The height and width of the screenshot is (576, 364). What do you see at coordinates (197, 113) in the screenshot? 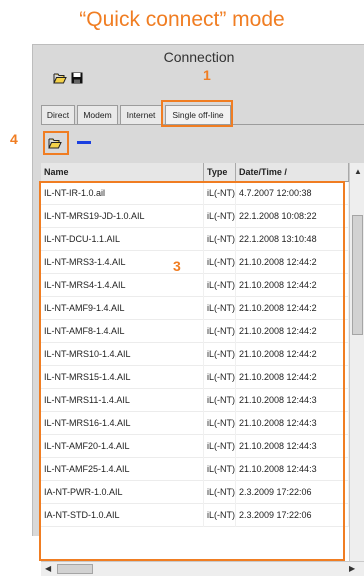
I see `callout-1-highlight` at bounding box center [197, 113].